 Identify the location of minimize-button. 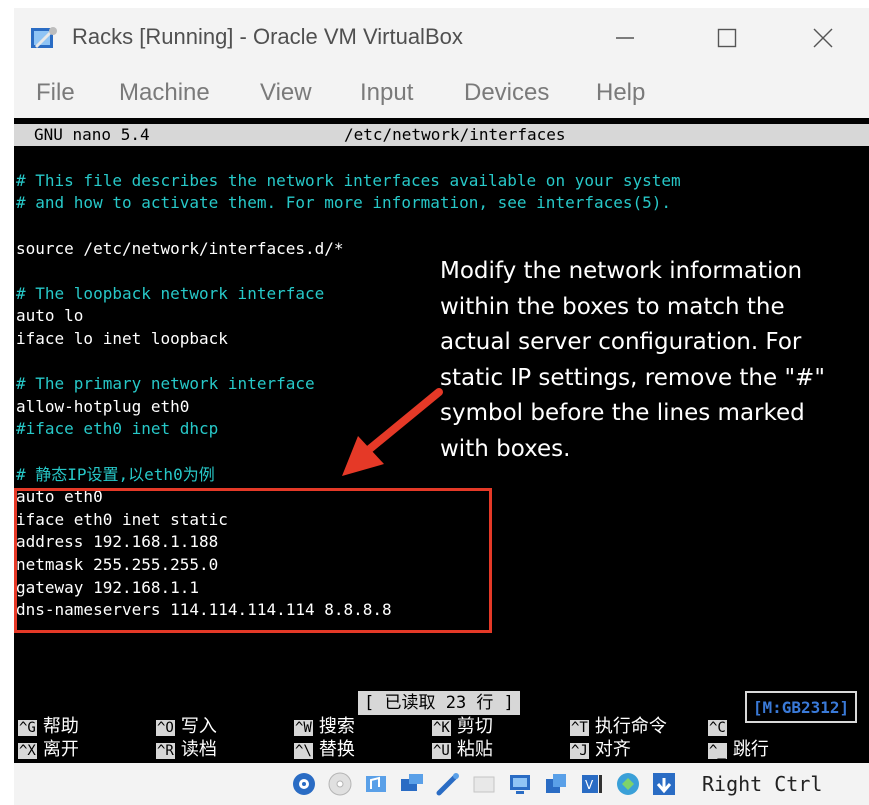
(625, 38).